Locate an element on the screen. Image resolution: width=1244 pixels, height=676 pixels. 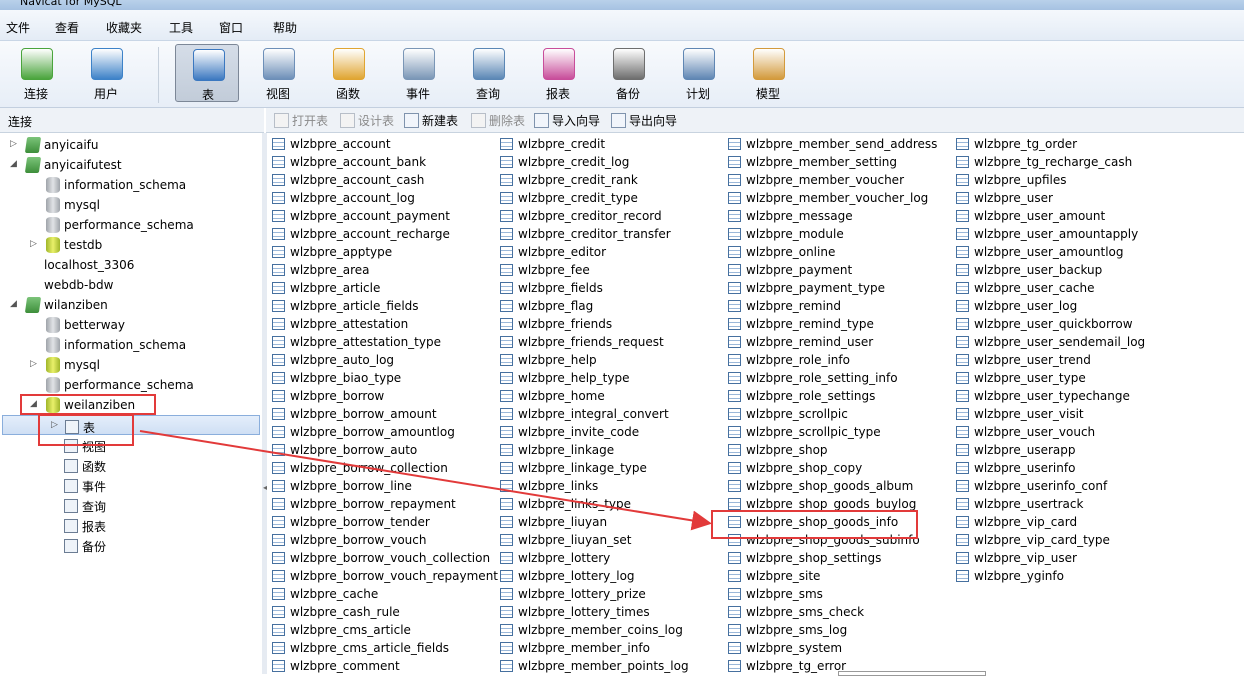
toolbar-button-model: 模型 is located at coordinates (768, 73).